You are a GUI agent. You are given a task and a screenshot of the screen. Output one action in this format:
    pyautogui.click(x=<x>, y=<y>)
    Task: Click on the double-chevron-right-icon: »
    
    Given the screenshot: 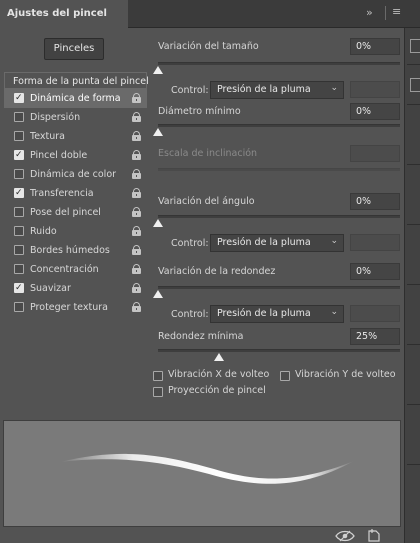 What is the action you would take?
    pyautogui.click(x=369, y=12)
    